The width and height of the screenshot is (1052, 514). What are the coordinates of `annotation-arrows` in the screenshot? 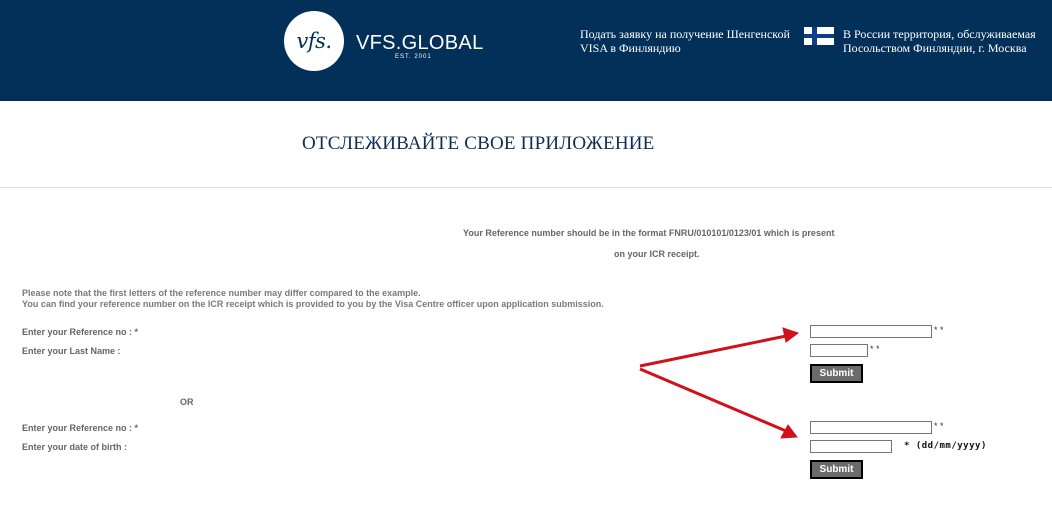 It's located at (719, 383).